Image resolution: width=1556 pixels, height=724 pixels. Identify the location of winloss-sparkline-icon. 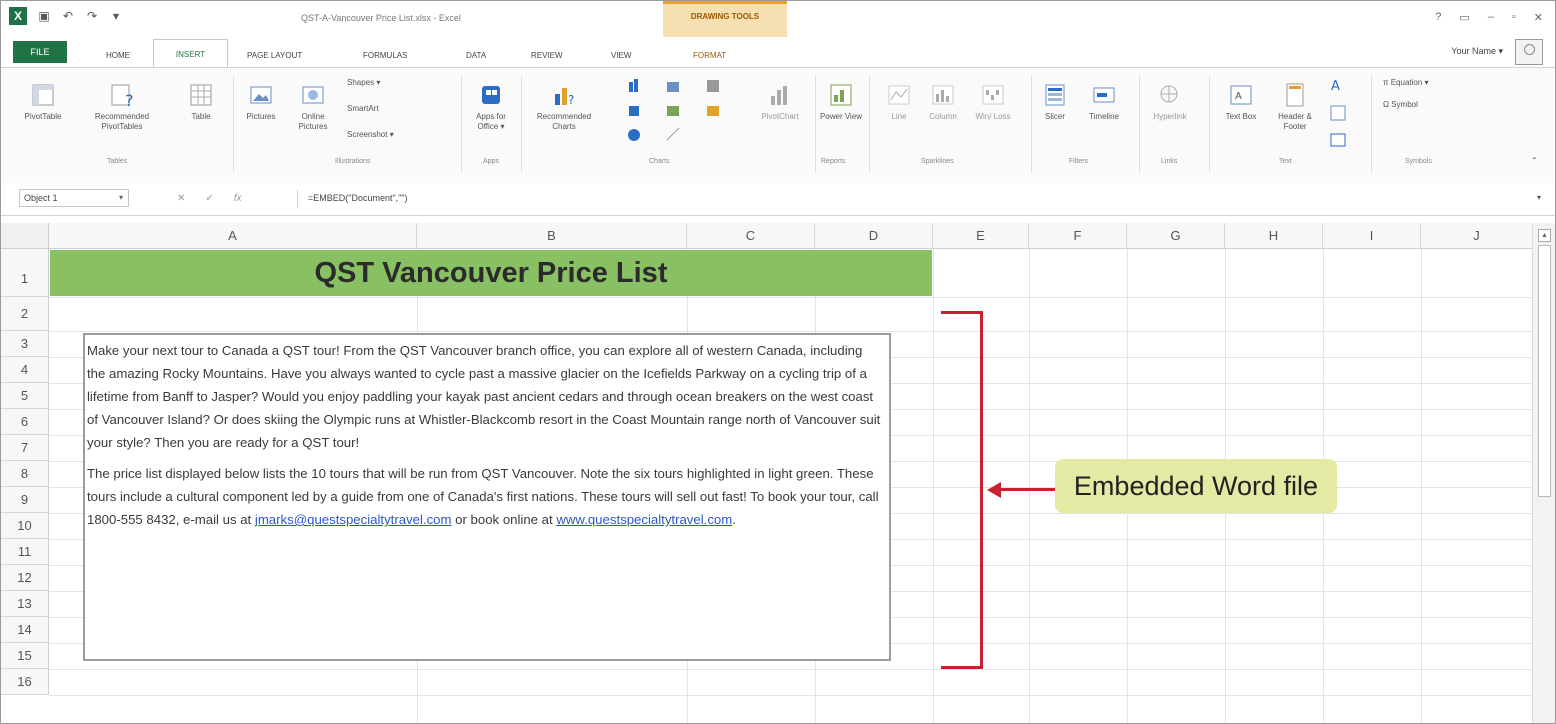
(993, 95).